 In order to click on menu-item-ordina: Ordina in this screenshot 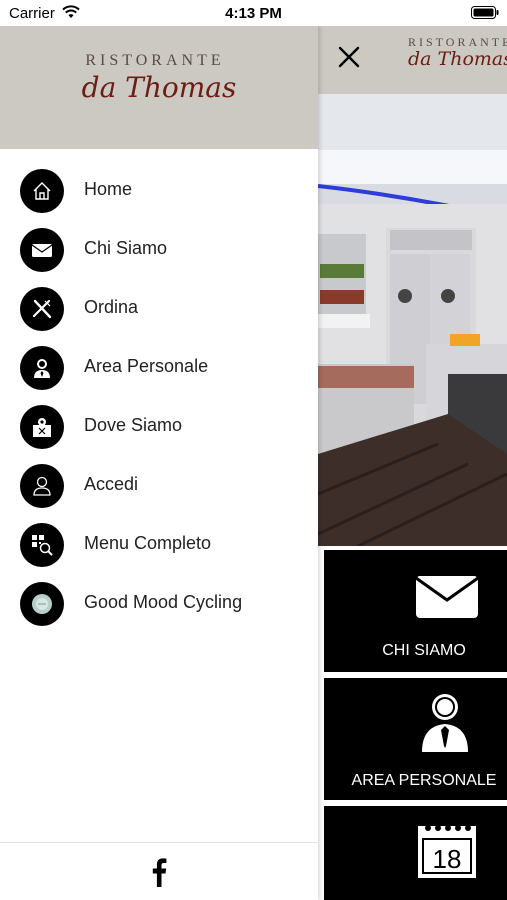, I will do `click(165, 309)`.